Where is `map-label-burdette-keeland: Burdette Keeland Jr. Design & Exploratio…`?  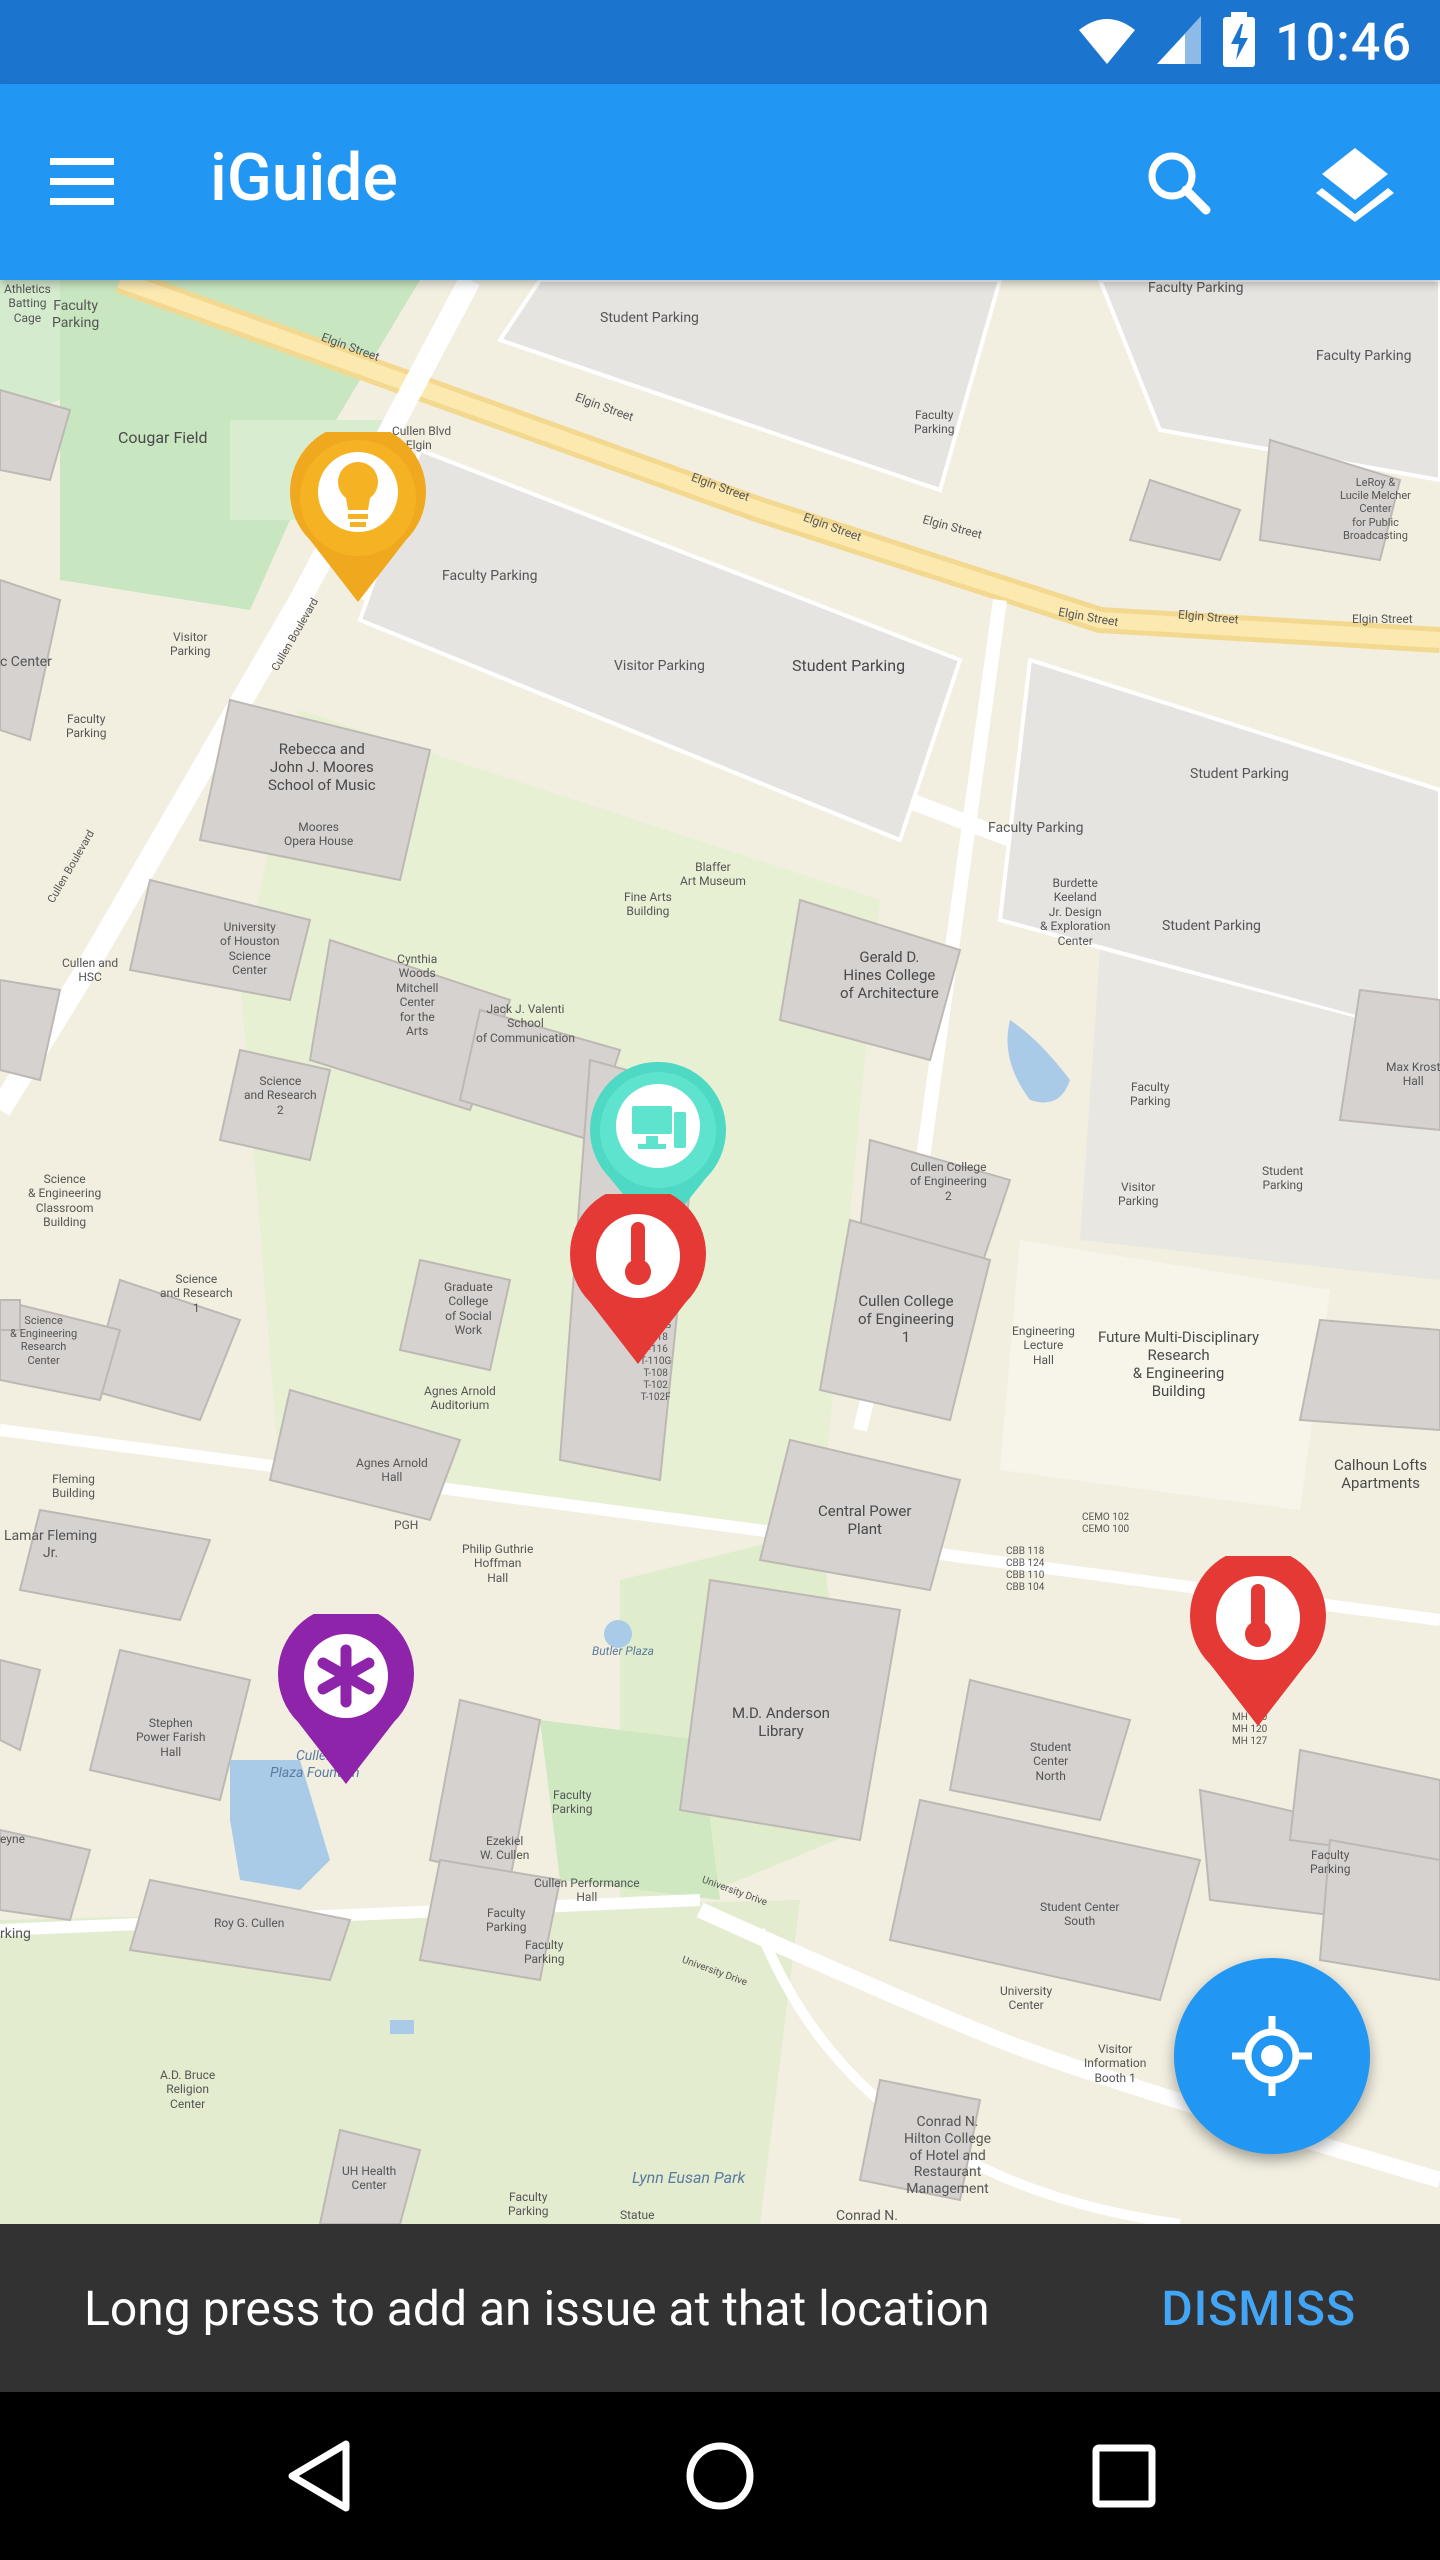
map-label-burdette-keeland: Burdette Keeland Jr. Design & Exploratio… is located at coordinates (1075, 912).